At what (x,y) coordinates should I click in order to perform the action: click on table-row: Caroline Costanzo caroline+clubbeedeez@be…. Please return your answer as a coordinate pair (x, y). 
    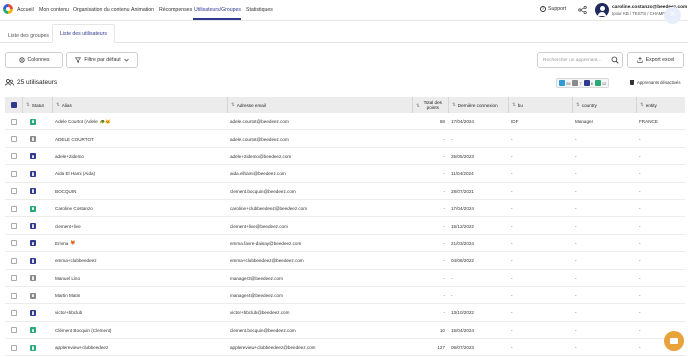
    Looking at the image, I should click on (345, 209).